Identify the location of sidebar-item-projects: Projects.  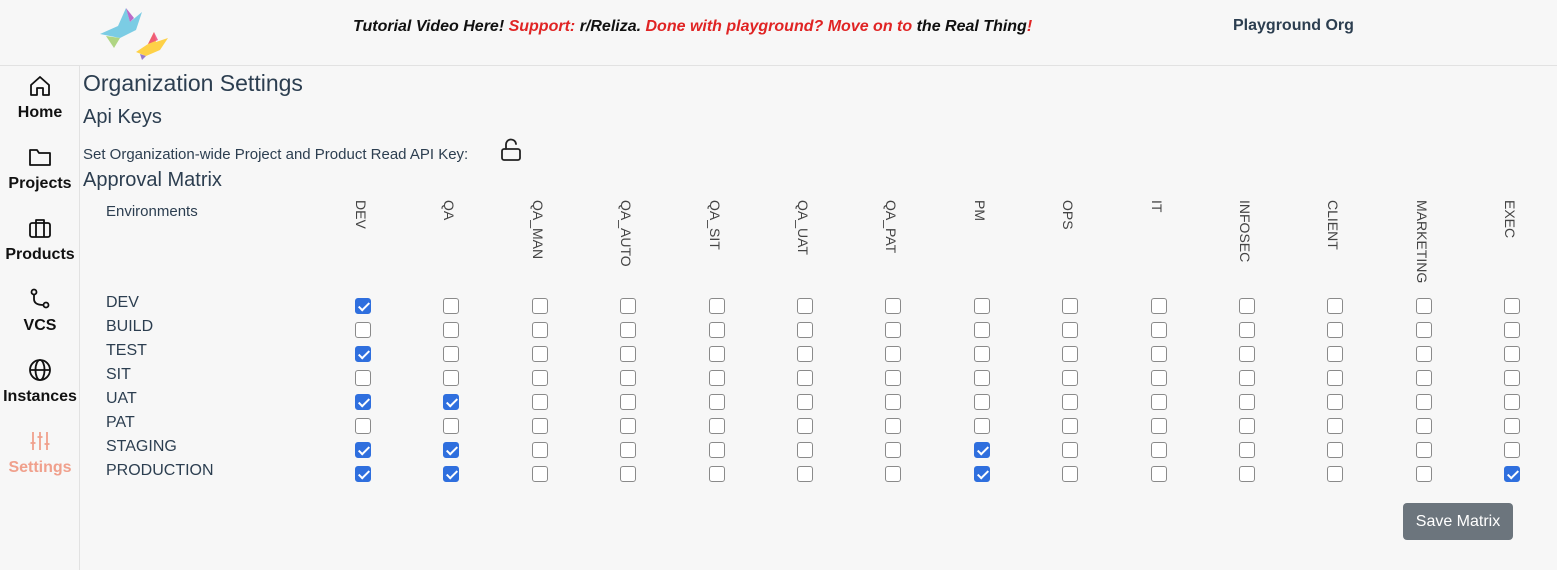
(40, 169).